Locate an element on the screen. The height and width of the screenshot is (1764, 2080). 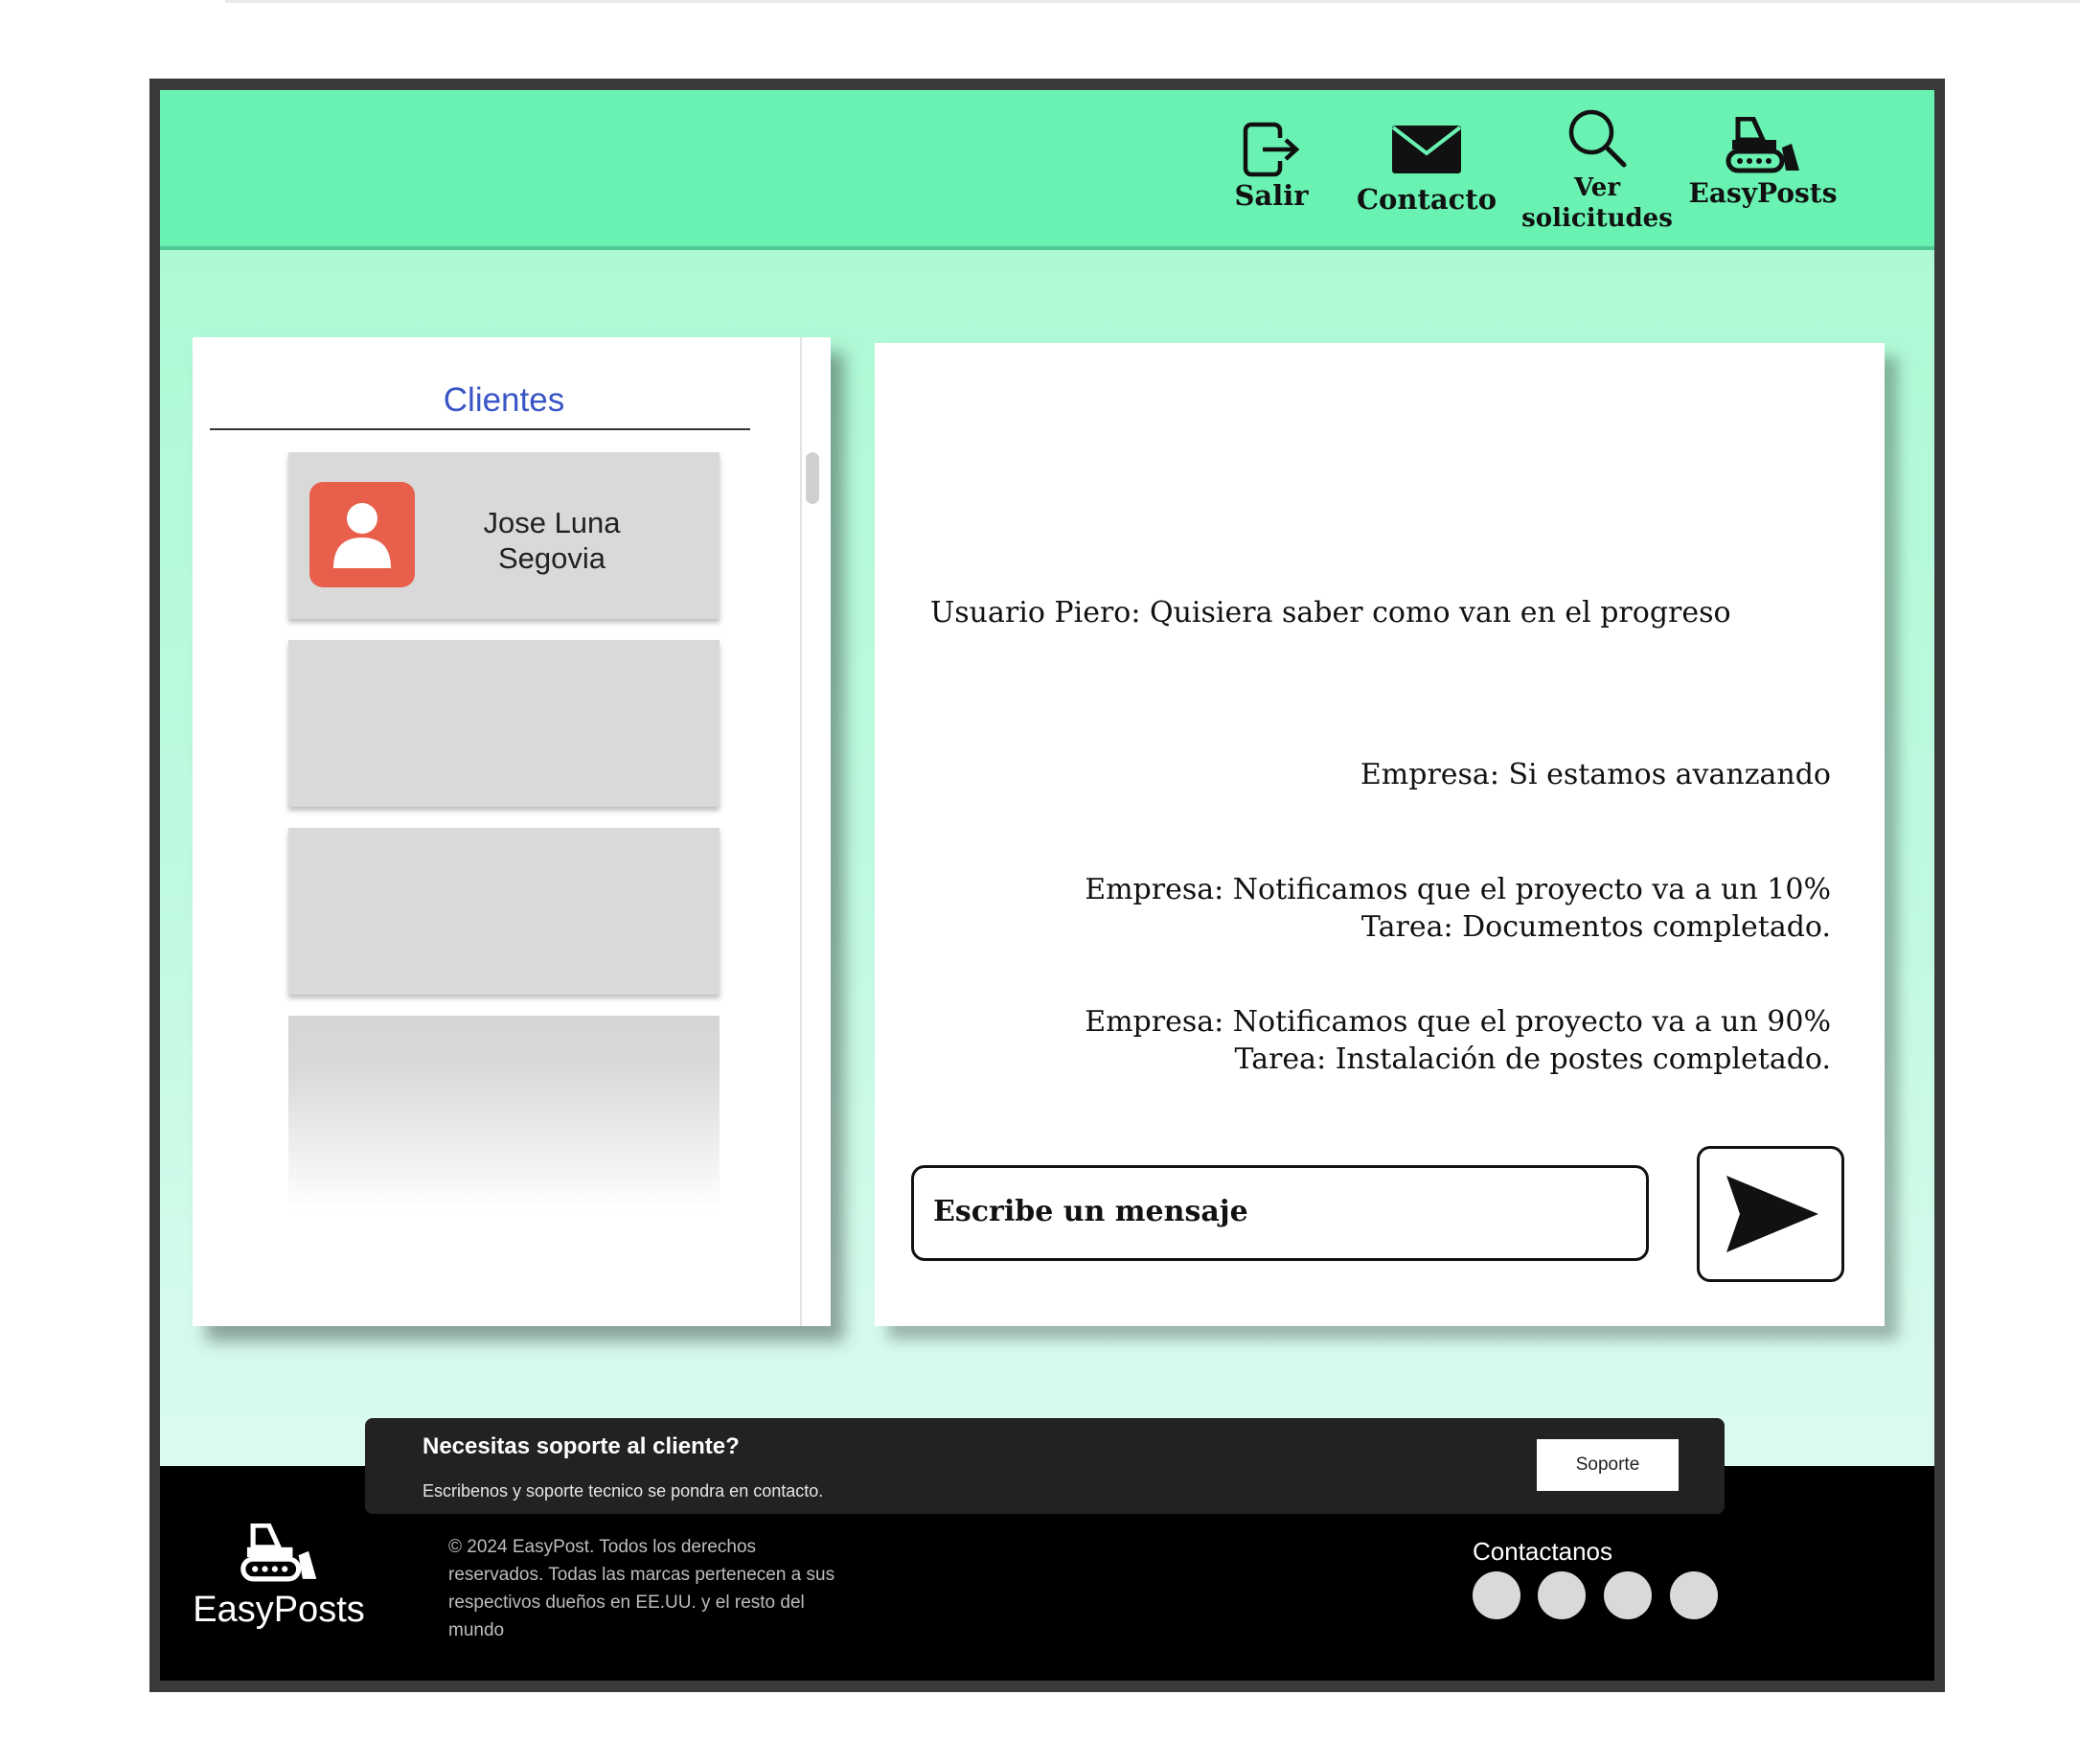
top-nav-bar: Salir Contacto Ver solicitudes EasyPosts is located at coordinates (1047, 170).